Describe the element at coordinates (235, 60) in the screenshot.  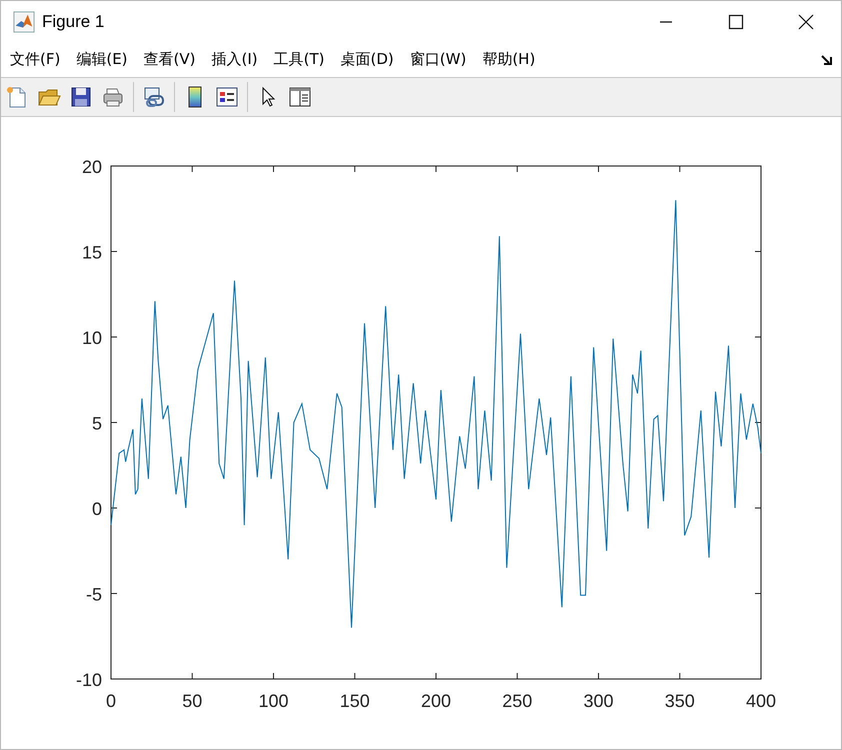
I see `menu-item: 插入(I)` at that location.